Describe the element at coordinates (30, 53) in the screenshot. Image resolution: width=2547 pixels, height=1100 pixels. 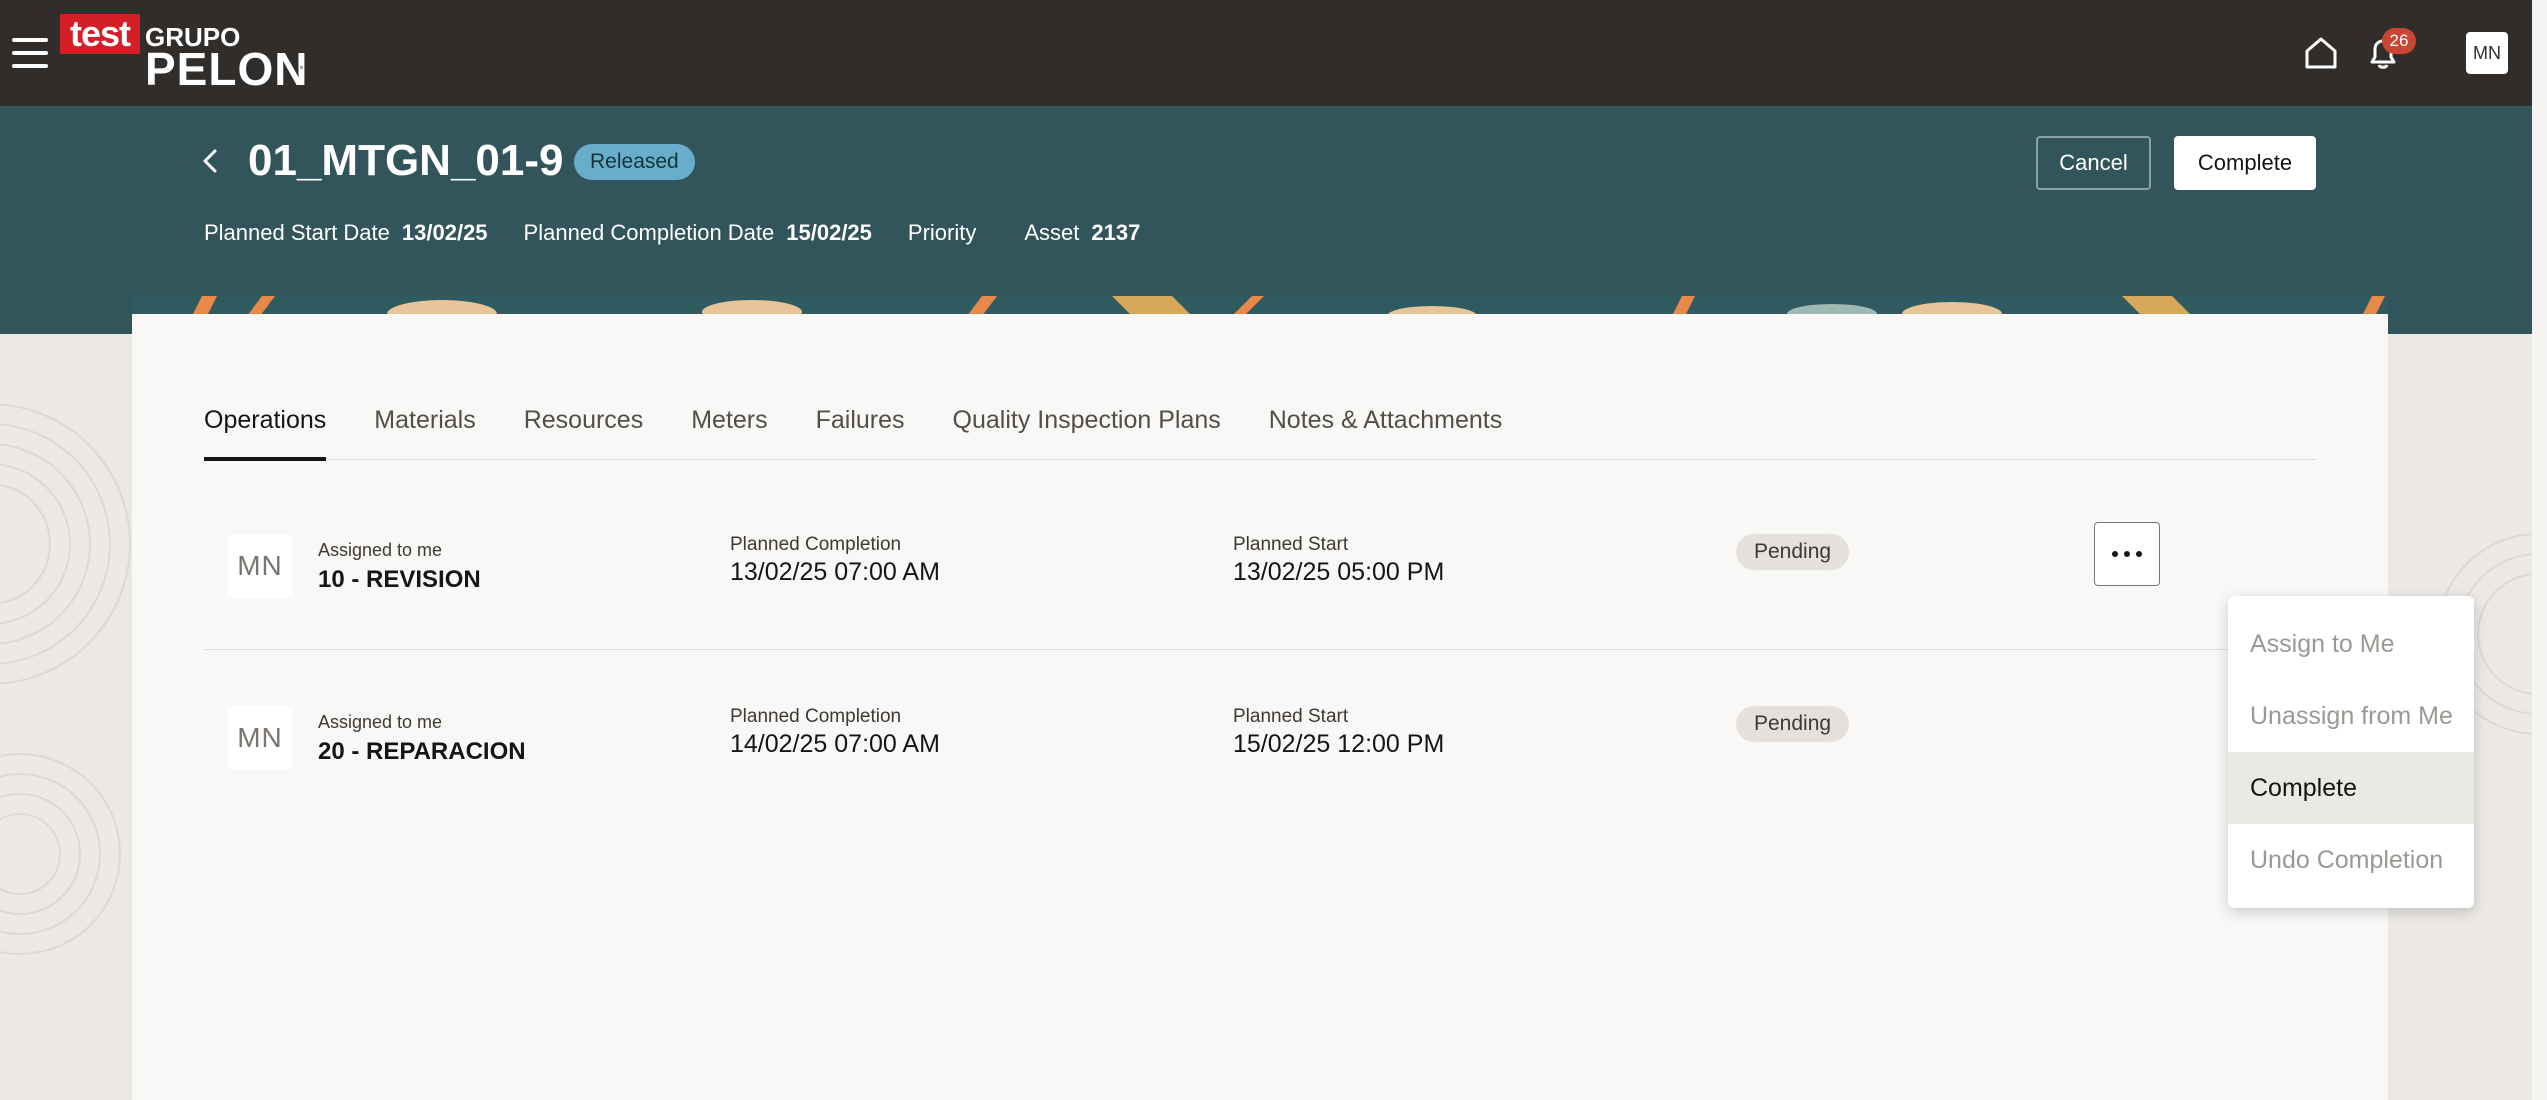
I see `hamburger-menu-icon` at that location.